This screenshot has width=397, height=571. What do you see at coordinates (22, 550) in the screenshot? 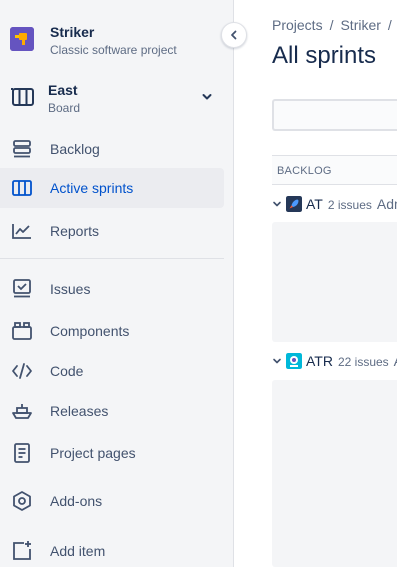
I see `add-item-icon` at bounding box center [22, 550].